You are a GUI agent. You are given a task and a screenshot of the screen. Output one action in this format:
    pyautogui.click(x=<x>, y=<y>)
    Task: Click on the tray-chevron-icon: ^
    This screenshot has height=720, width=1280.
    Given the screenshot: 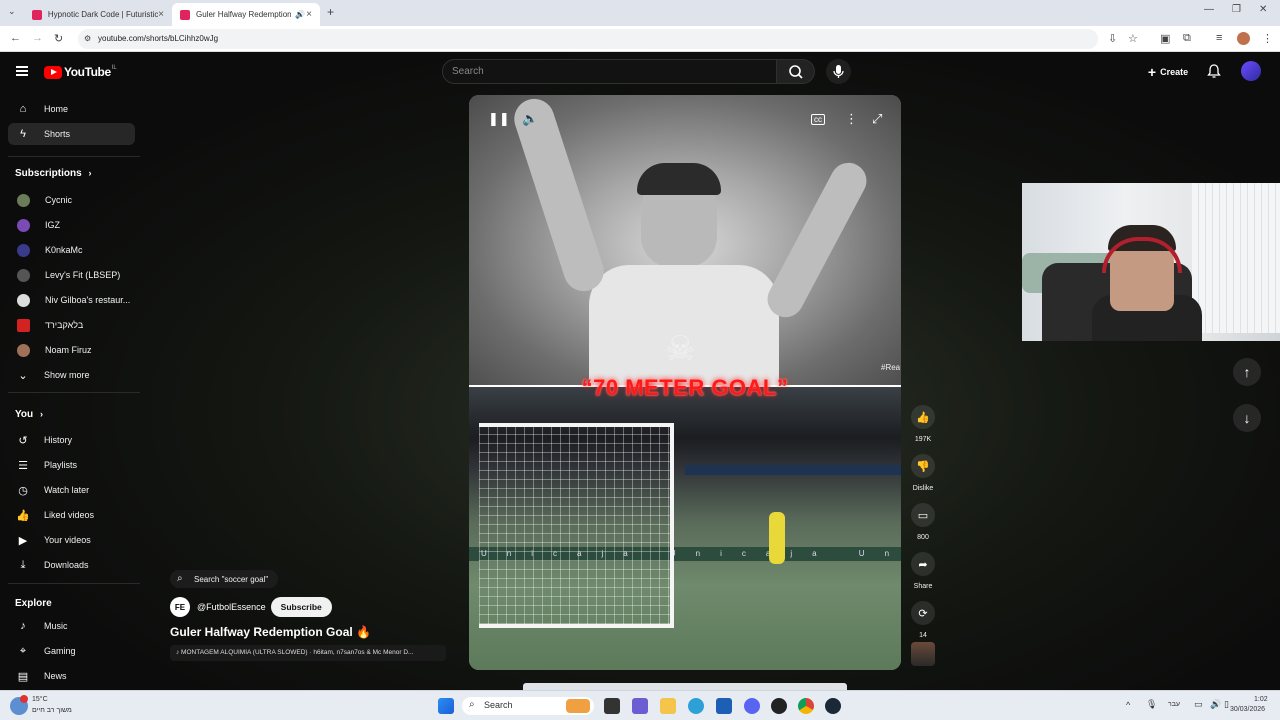 What is the action you would take?
    pyautogui.click(x=1128, y=705)
    